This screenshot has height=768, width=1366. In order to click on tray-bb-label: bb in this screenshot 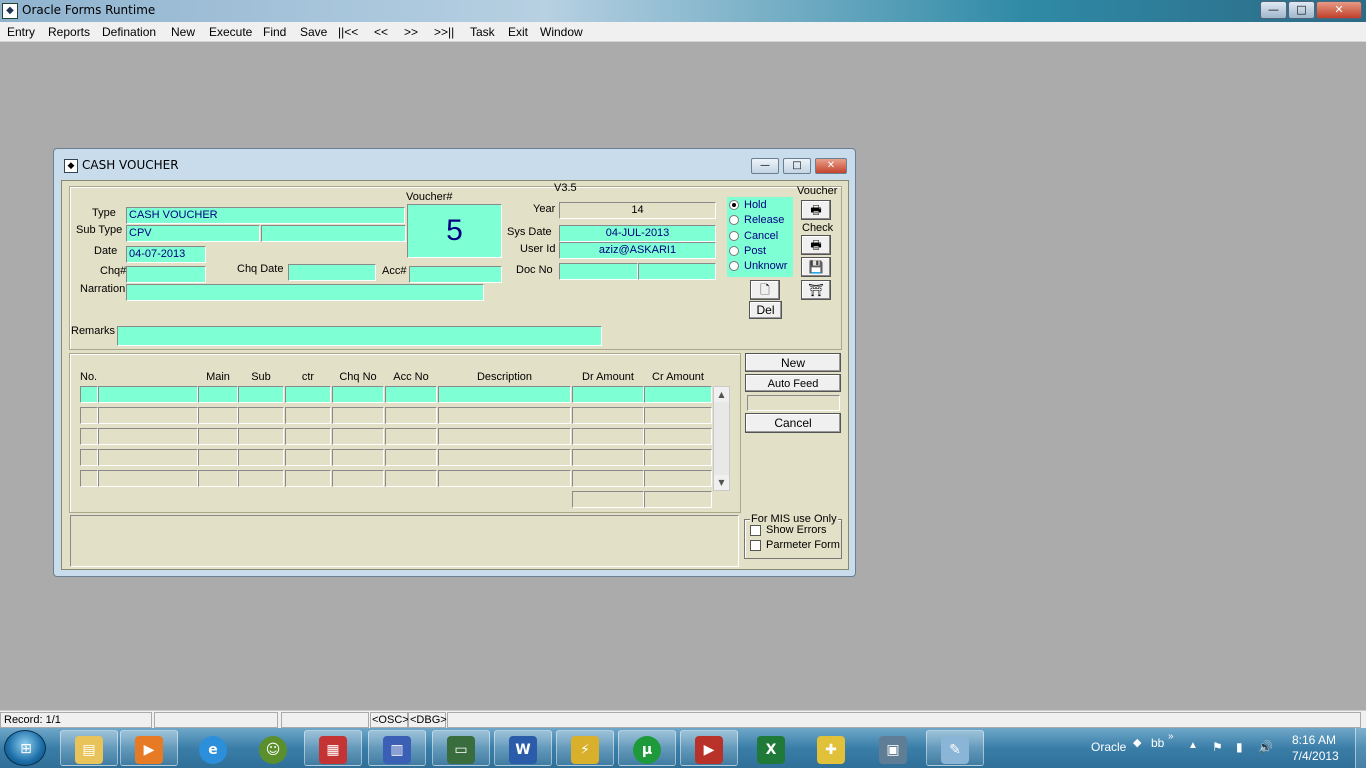, I will do `click(1157, 743)`.